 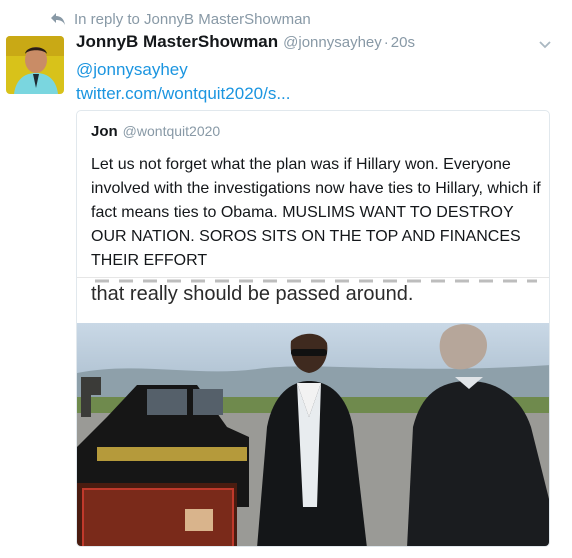 I want to click on timestamp: 20s, so click(x=403, y=42).